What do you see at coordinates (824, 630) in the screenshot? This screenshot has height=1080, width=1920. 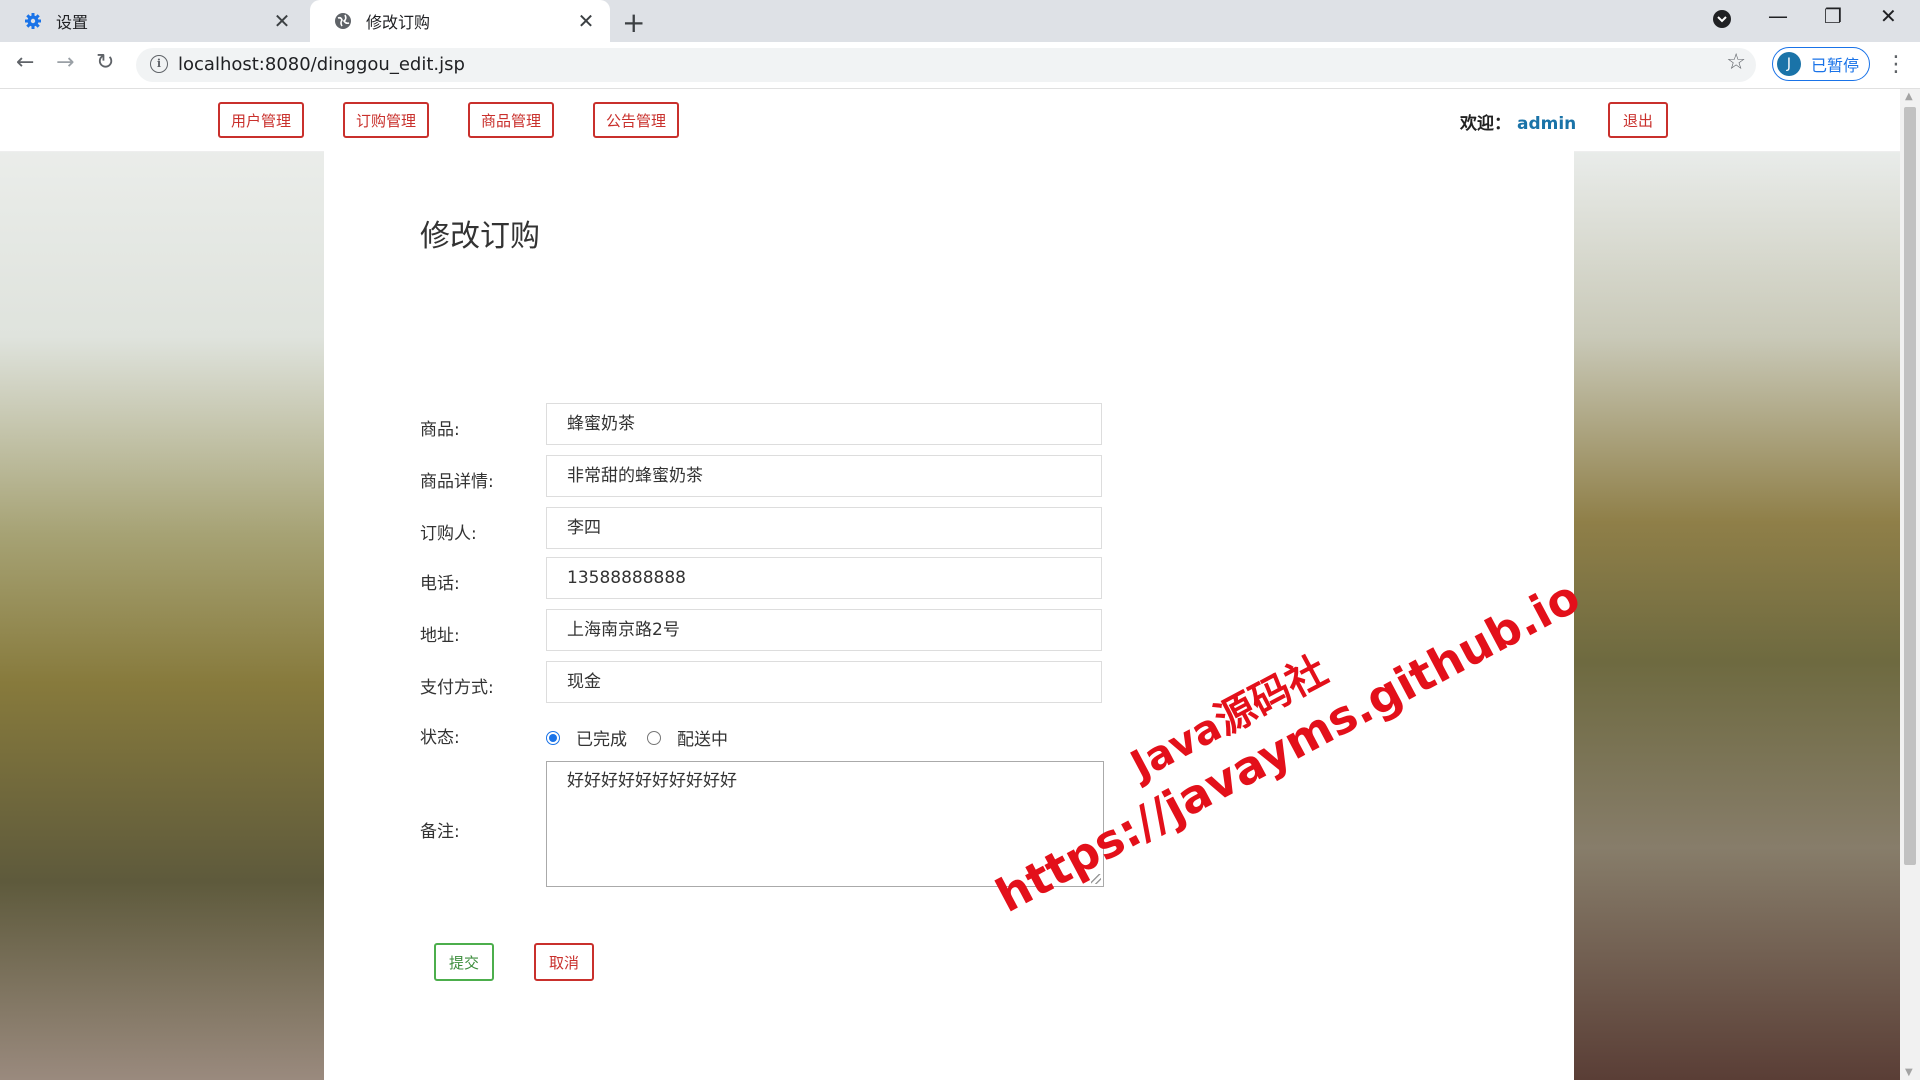 I see `address-input: 上海南京路2号` at bounding box center [824, 630].